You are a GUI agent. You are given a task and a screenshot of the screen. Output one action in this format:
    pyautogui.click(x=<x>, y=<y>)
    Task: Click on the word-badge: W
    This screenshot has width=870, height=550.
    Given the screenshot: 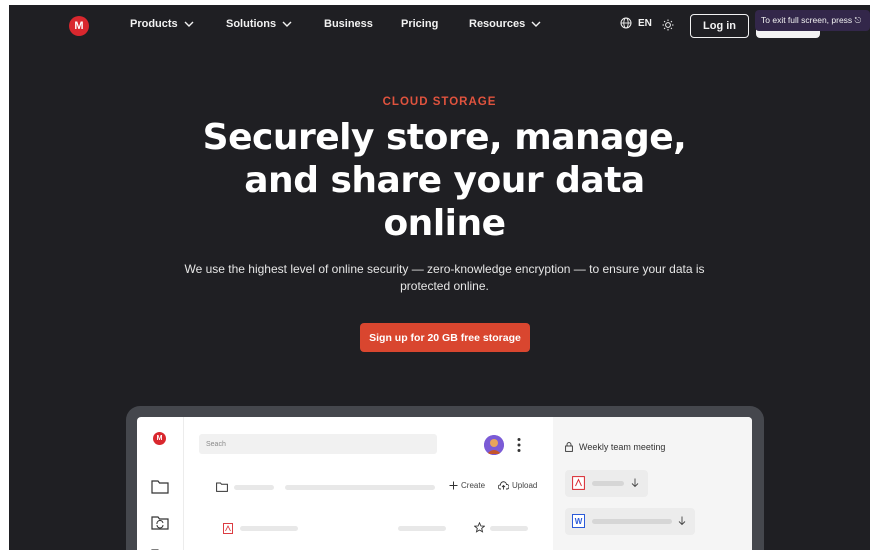 What is the action you would take?
    pyautogui.click(x=578, y=521)
    